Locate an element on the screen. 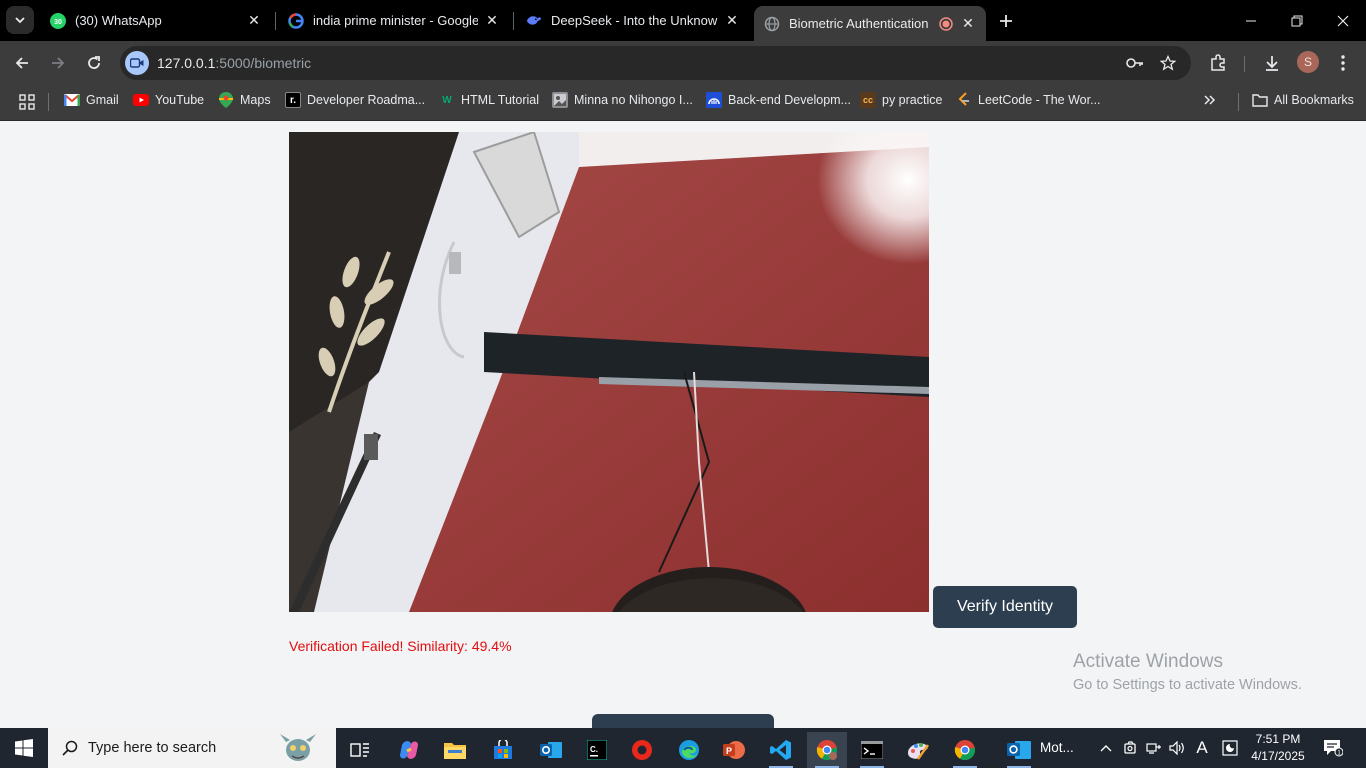 Image resolution: width=1366 pixels, height=768 pixels. image-icon is located at coordinates (560, 100).